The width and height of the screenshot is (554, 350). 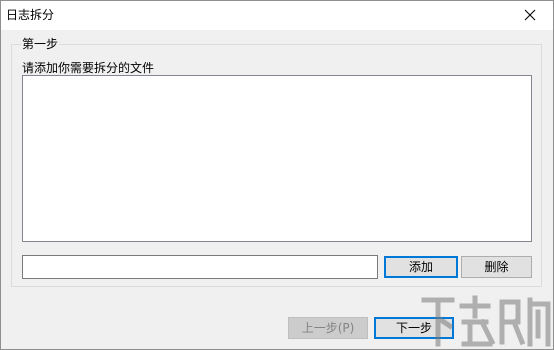 I want to click on close-icon, so click(x=530, y=15).